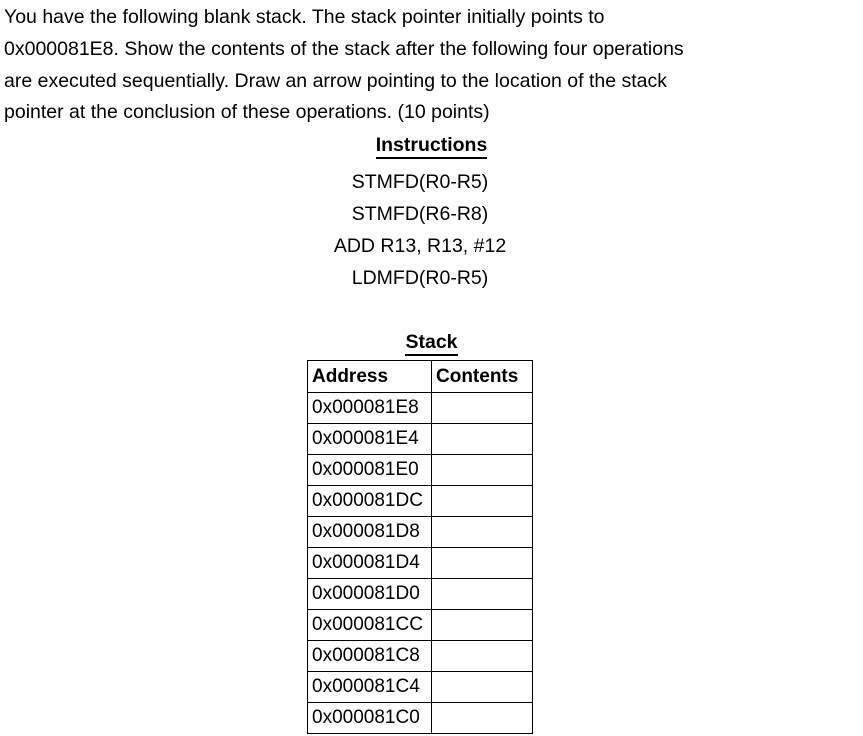 The width and height of the screenshot is (863, 736). I want to click on address-cell: 0x000081C4, so click(369, 687).